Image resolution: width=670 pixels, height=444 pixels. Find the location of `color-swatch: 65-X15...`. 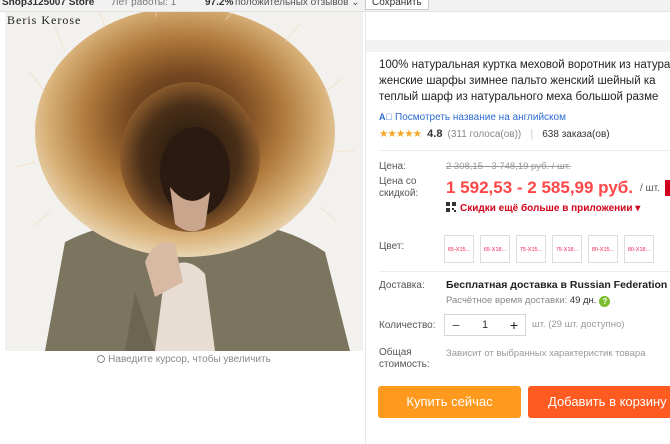

color-swatch: 65-X15... is located at coordinates (459, 249).